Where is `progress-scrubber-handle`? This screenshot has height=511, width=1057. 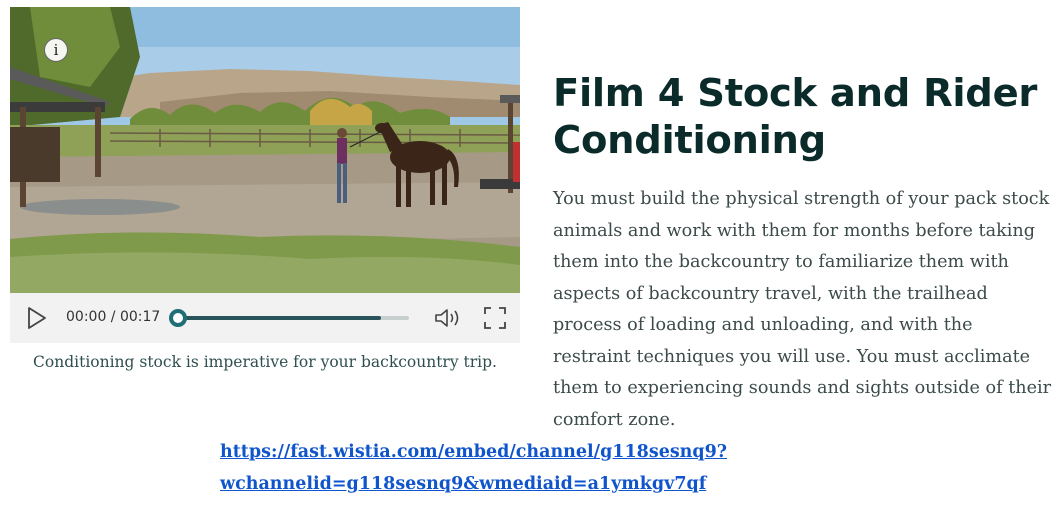 progress-scrubber-handle is located at coordinates (178, 318).